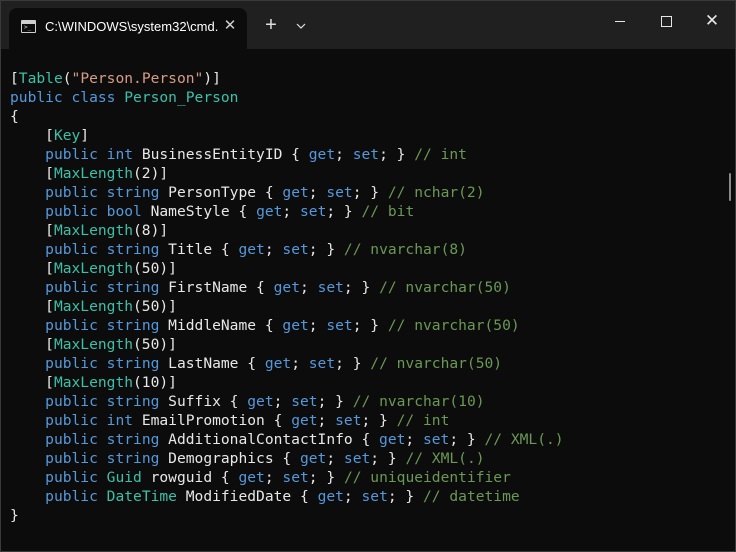 This screenshot has width=736, height=552. Describe the element at coordinates (287, 173) in the screenshot. I see `code-line: [MaxLength(2)]` at that location.